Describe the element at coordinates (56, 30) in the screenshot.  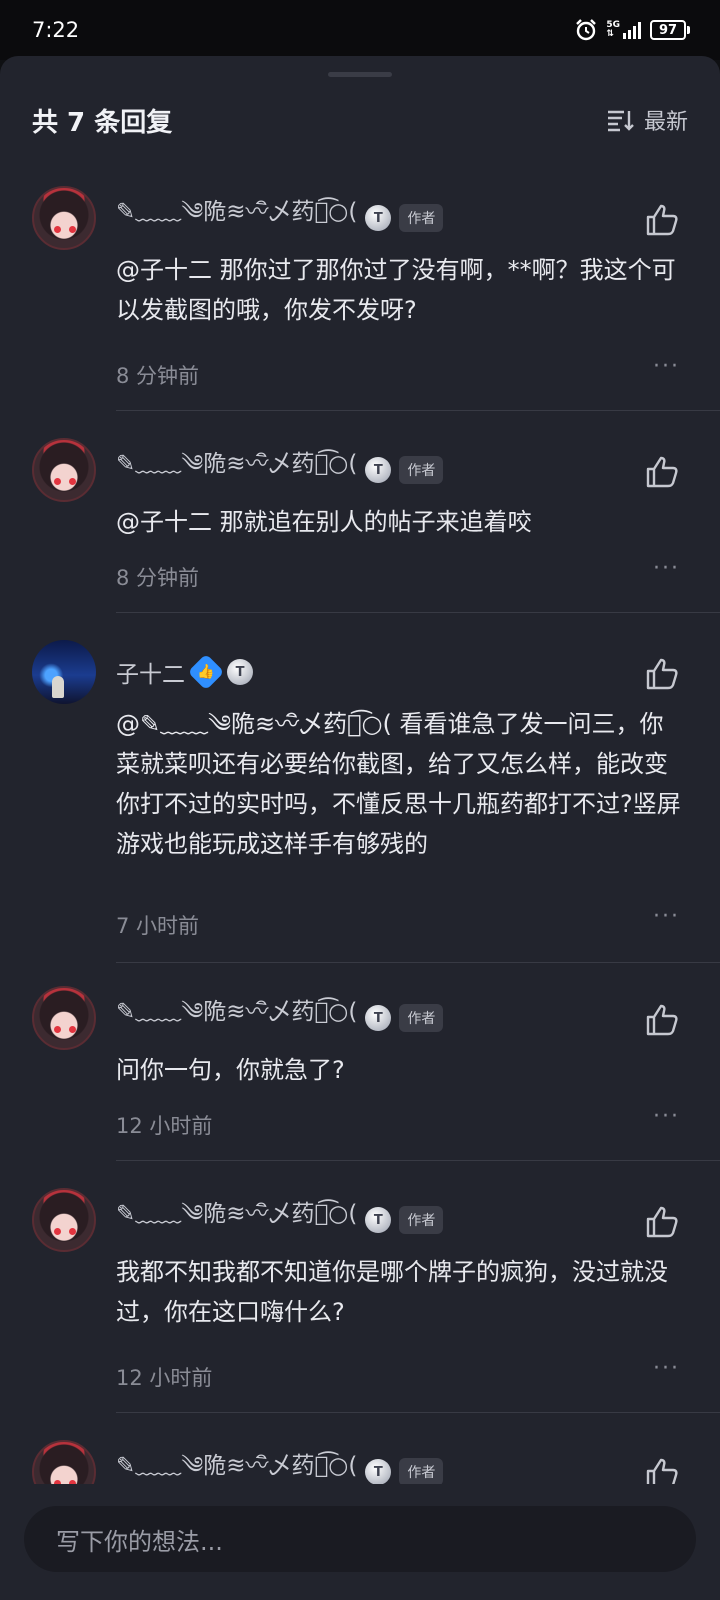
I see `status-time: 7:22` at that location.